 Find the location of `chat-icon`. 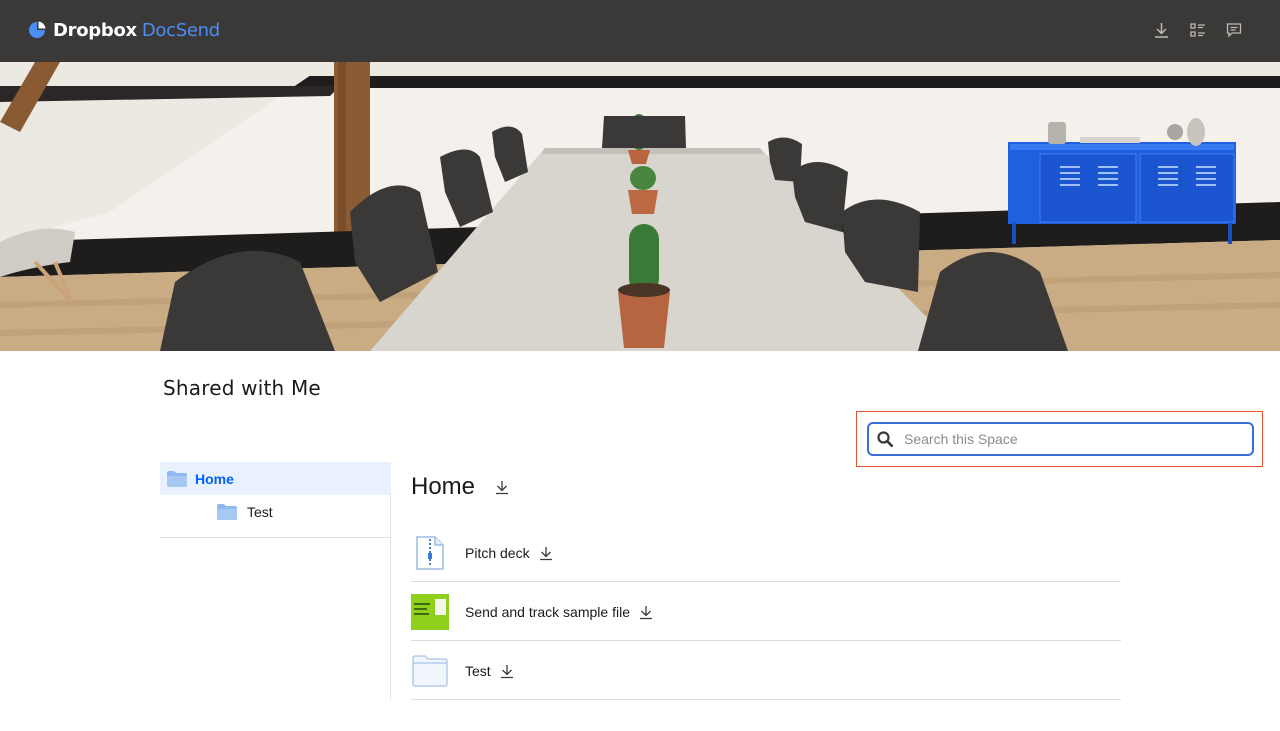

chat-icon is located at coordinates (1233, 30).